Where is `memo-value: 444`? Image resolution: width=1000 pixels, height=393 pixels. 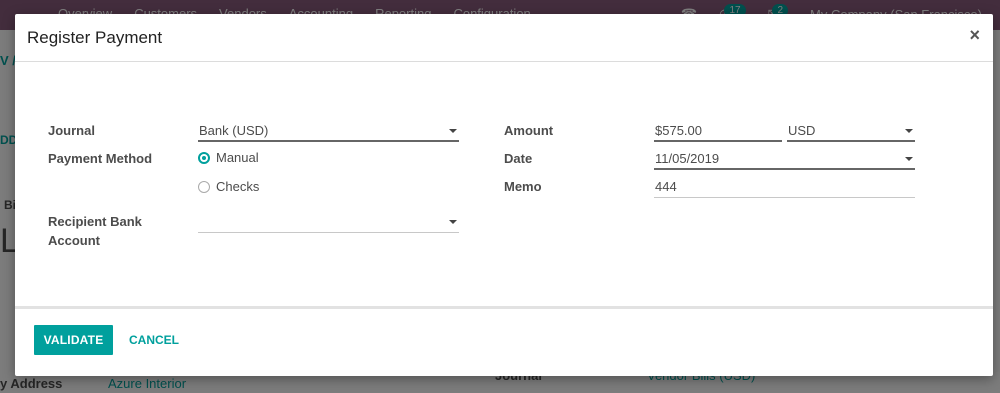
memo-value: 444 is located at coordinates (666, 186).